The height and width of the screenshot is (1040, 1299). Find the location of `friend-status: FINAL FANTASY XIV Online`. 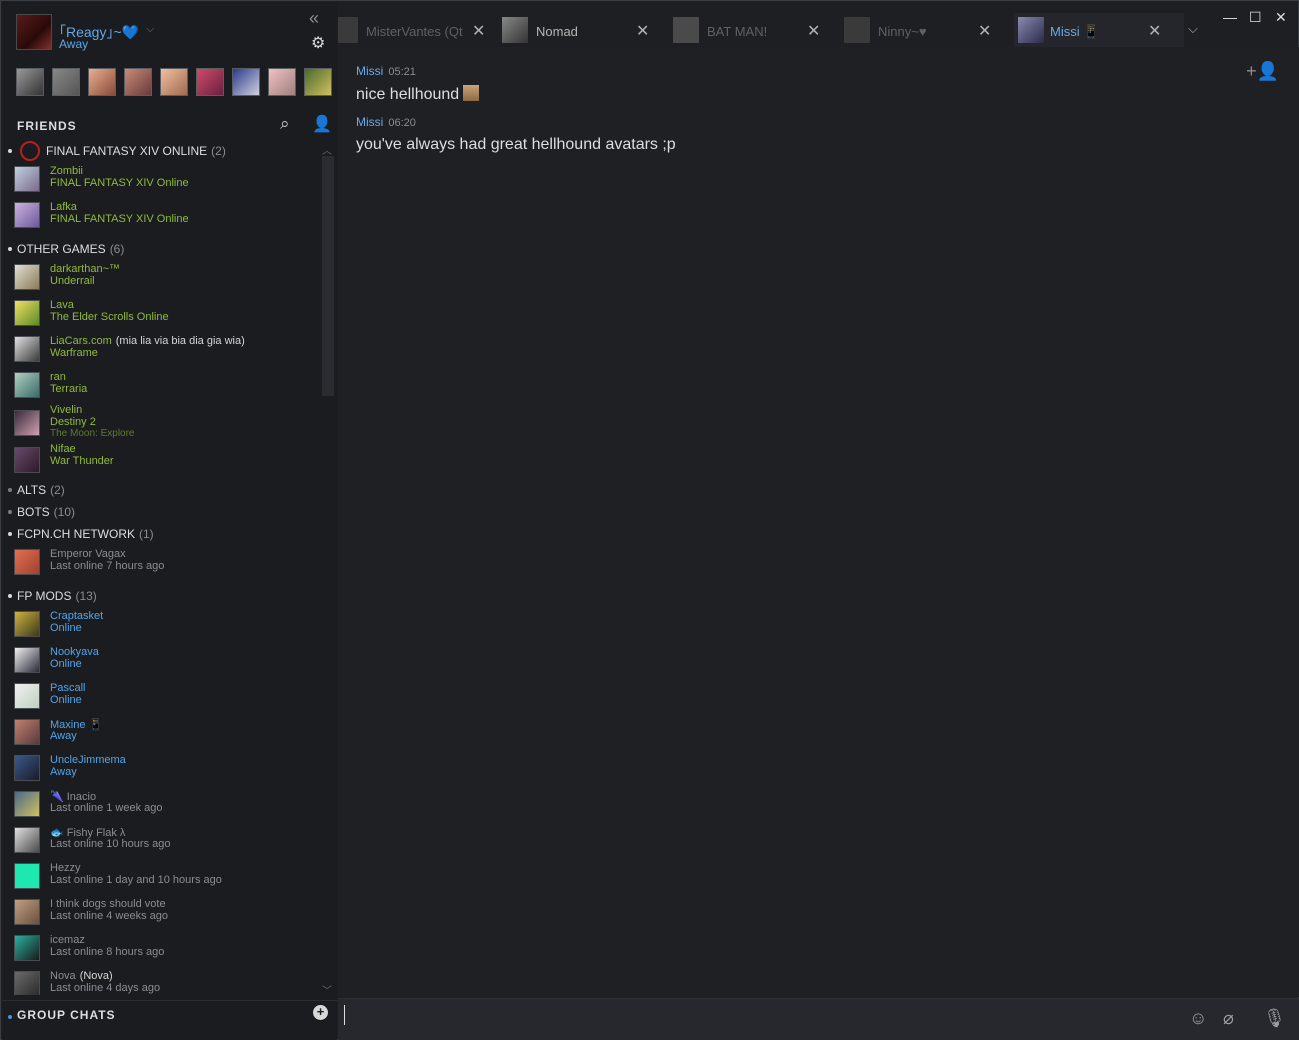

friend-status: FINAL FANTASY XIV Online is located at coordinates (119, 219).